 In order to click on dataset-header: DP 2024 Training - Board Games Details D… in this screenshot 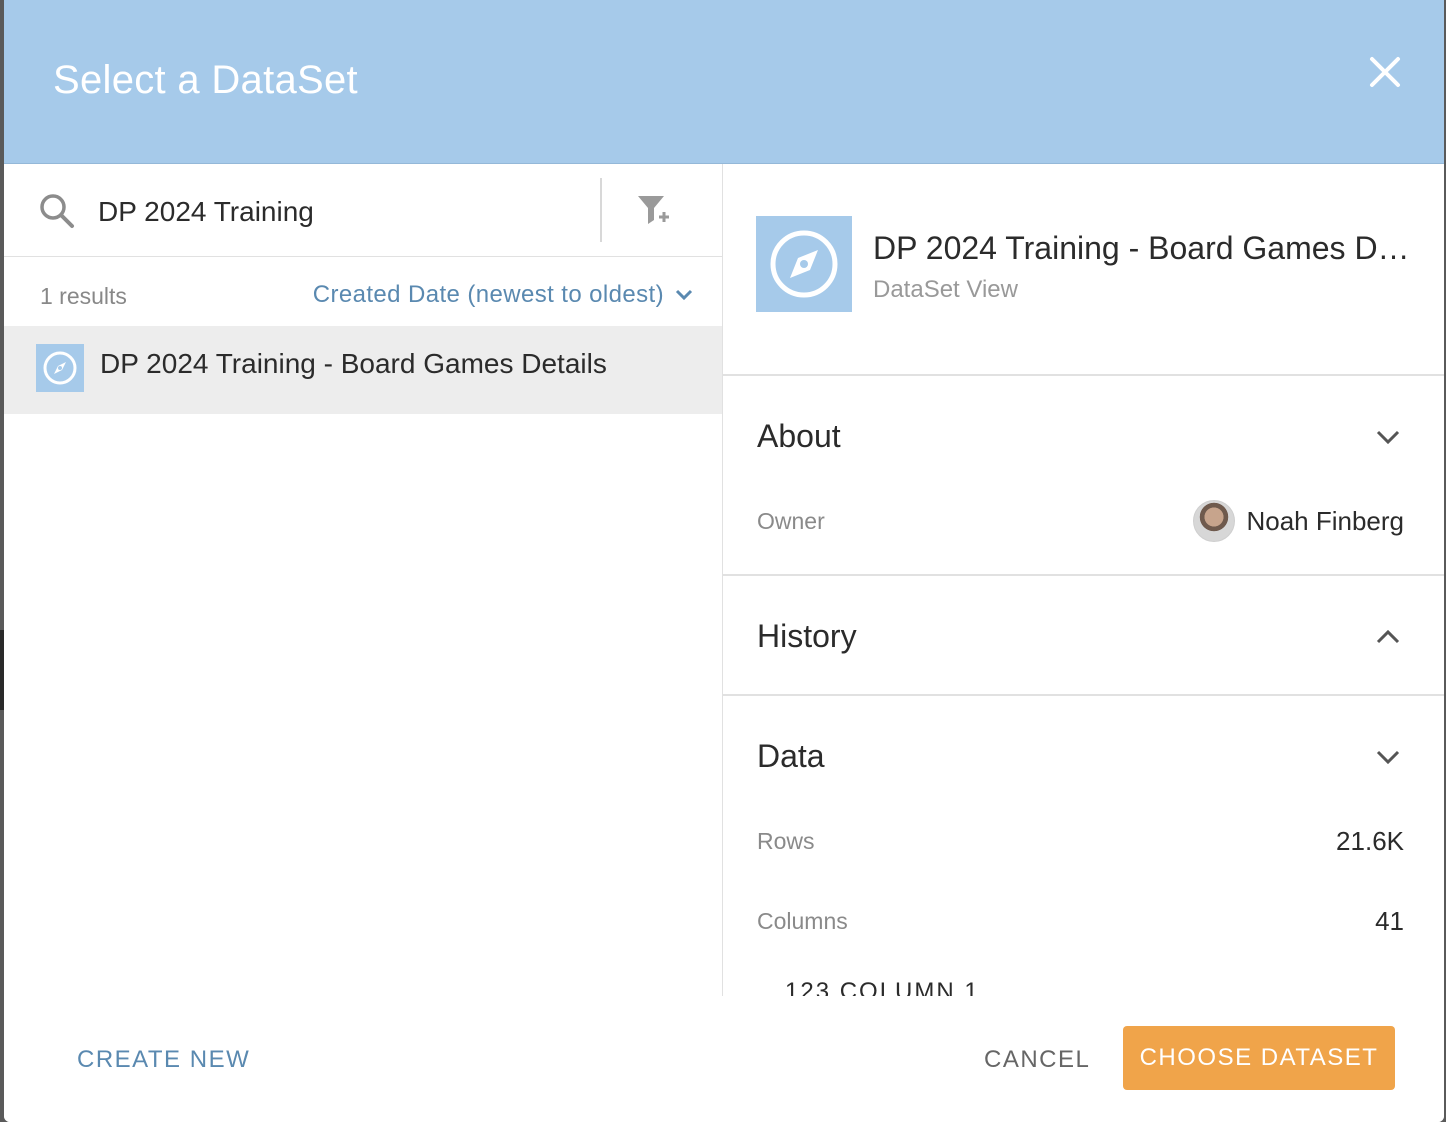, I will do `click(1083, 270)`.